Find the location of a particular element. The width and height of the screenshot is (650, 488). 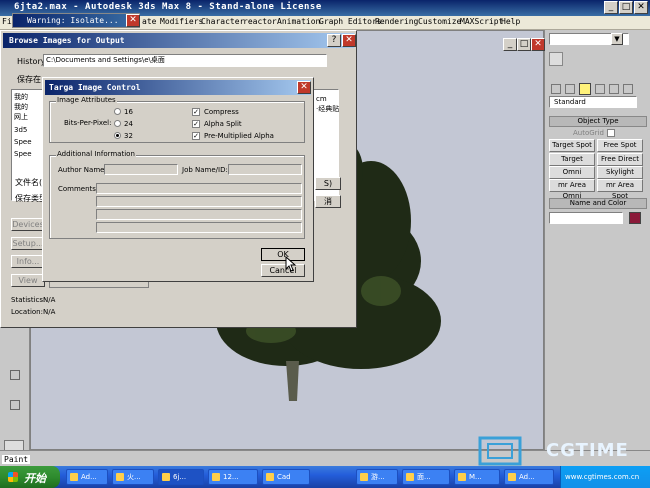

object-name-input is located at coordinates (586, 218).